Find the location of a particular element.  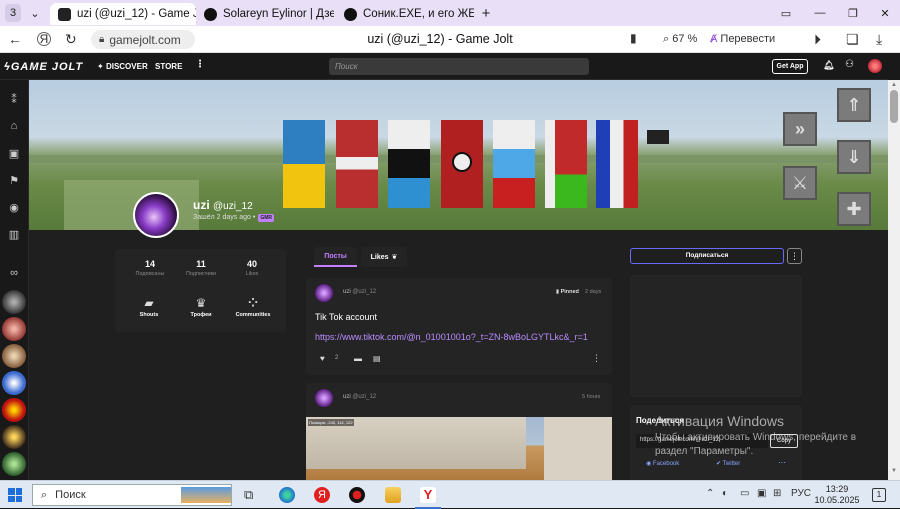

recorder-icon is located at coordinates (357, 495).